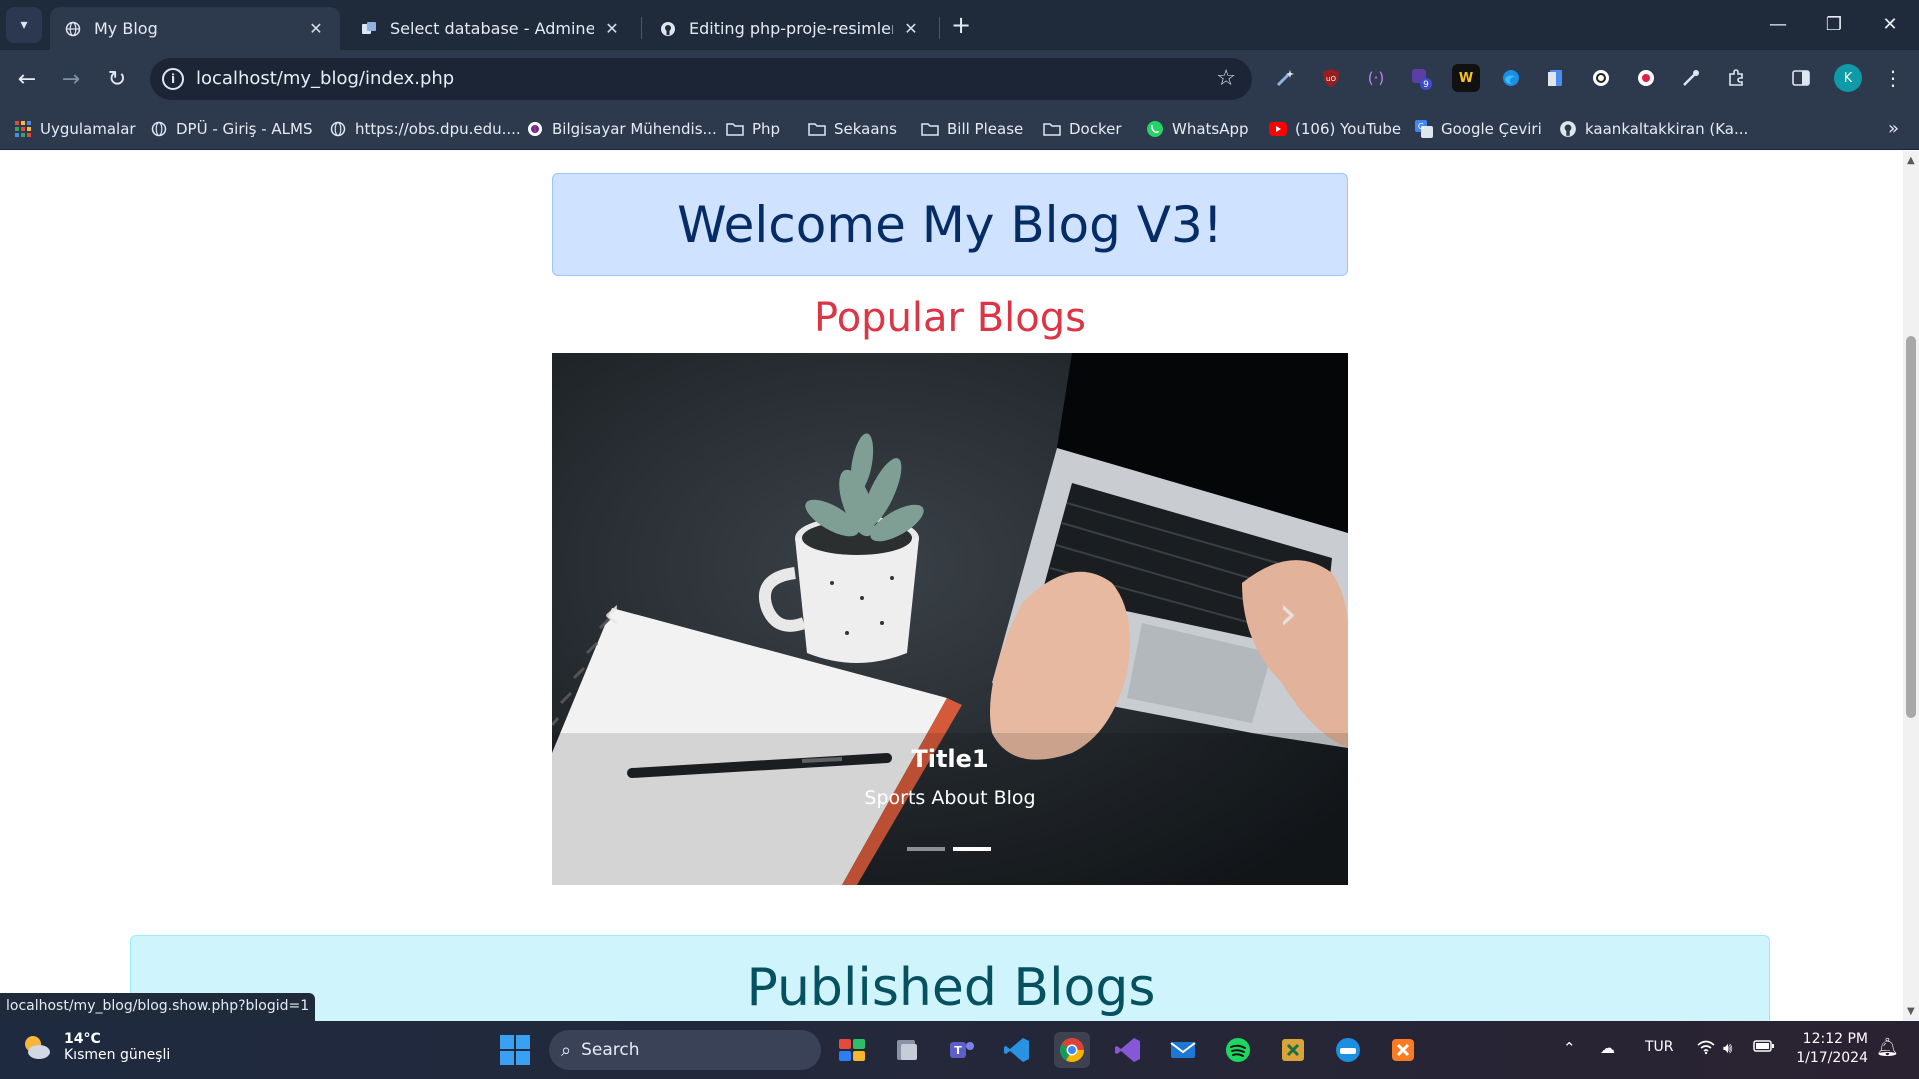  Describe the element at coordinates (1293, 1050) in the screenshot. I see `excel-icon` at that location.